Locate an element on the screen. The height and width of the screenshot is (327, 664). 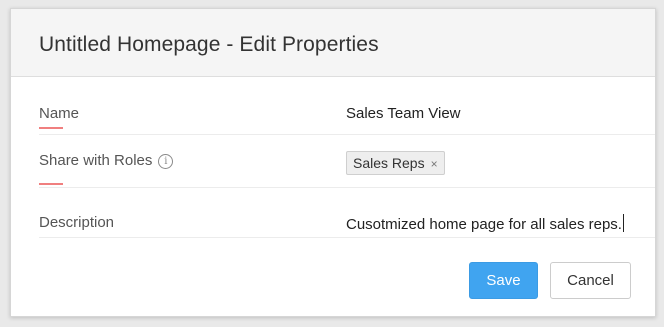
description-label: Description is located at coordinates (77, 222).